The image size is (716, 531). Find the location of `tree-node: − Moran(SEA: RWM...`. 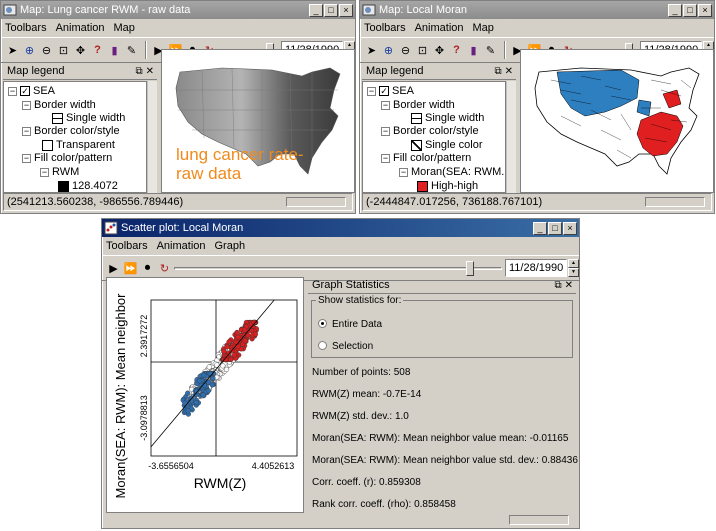

tree-node: − Moran(SEA: RWM... is located at coordinates (452, 172).